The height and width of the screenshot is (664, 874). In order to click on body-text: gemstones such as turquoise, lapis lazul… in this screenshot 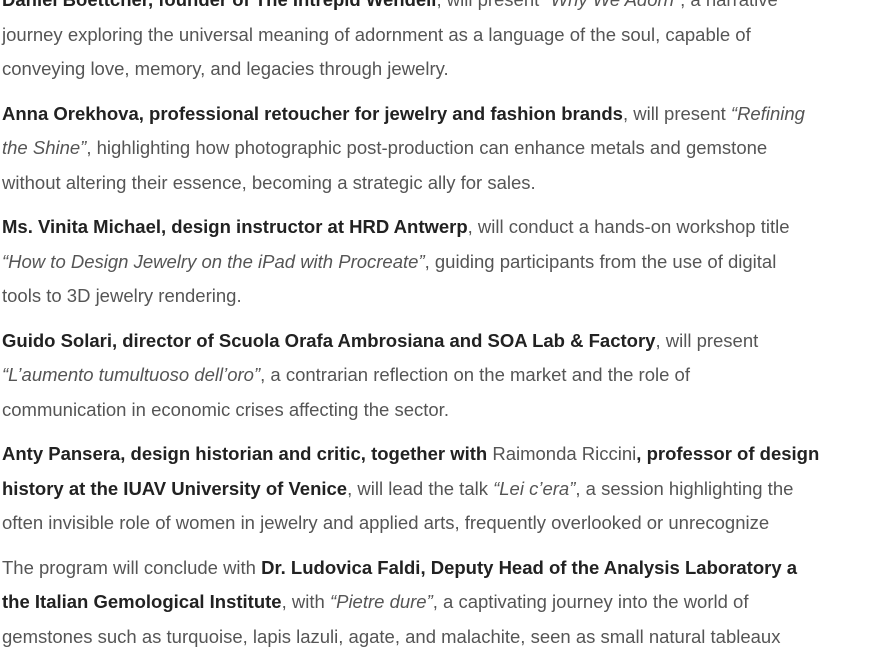, I will do `click(391, 636)`.